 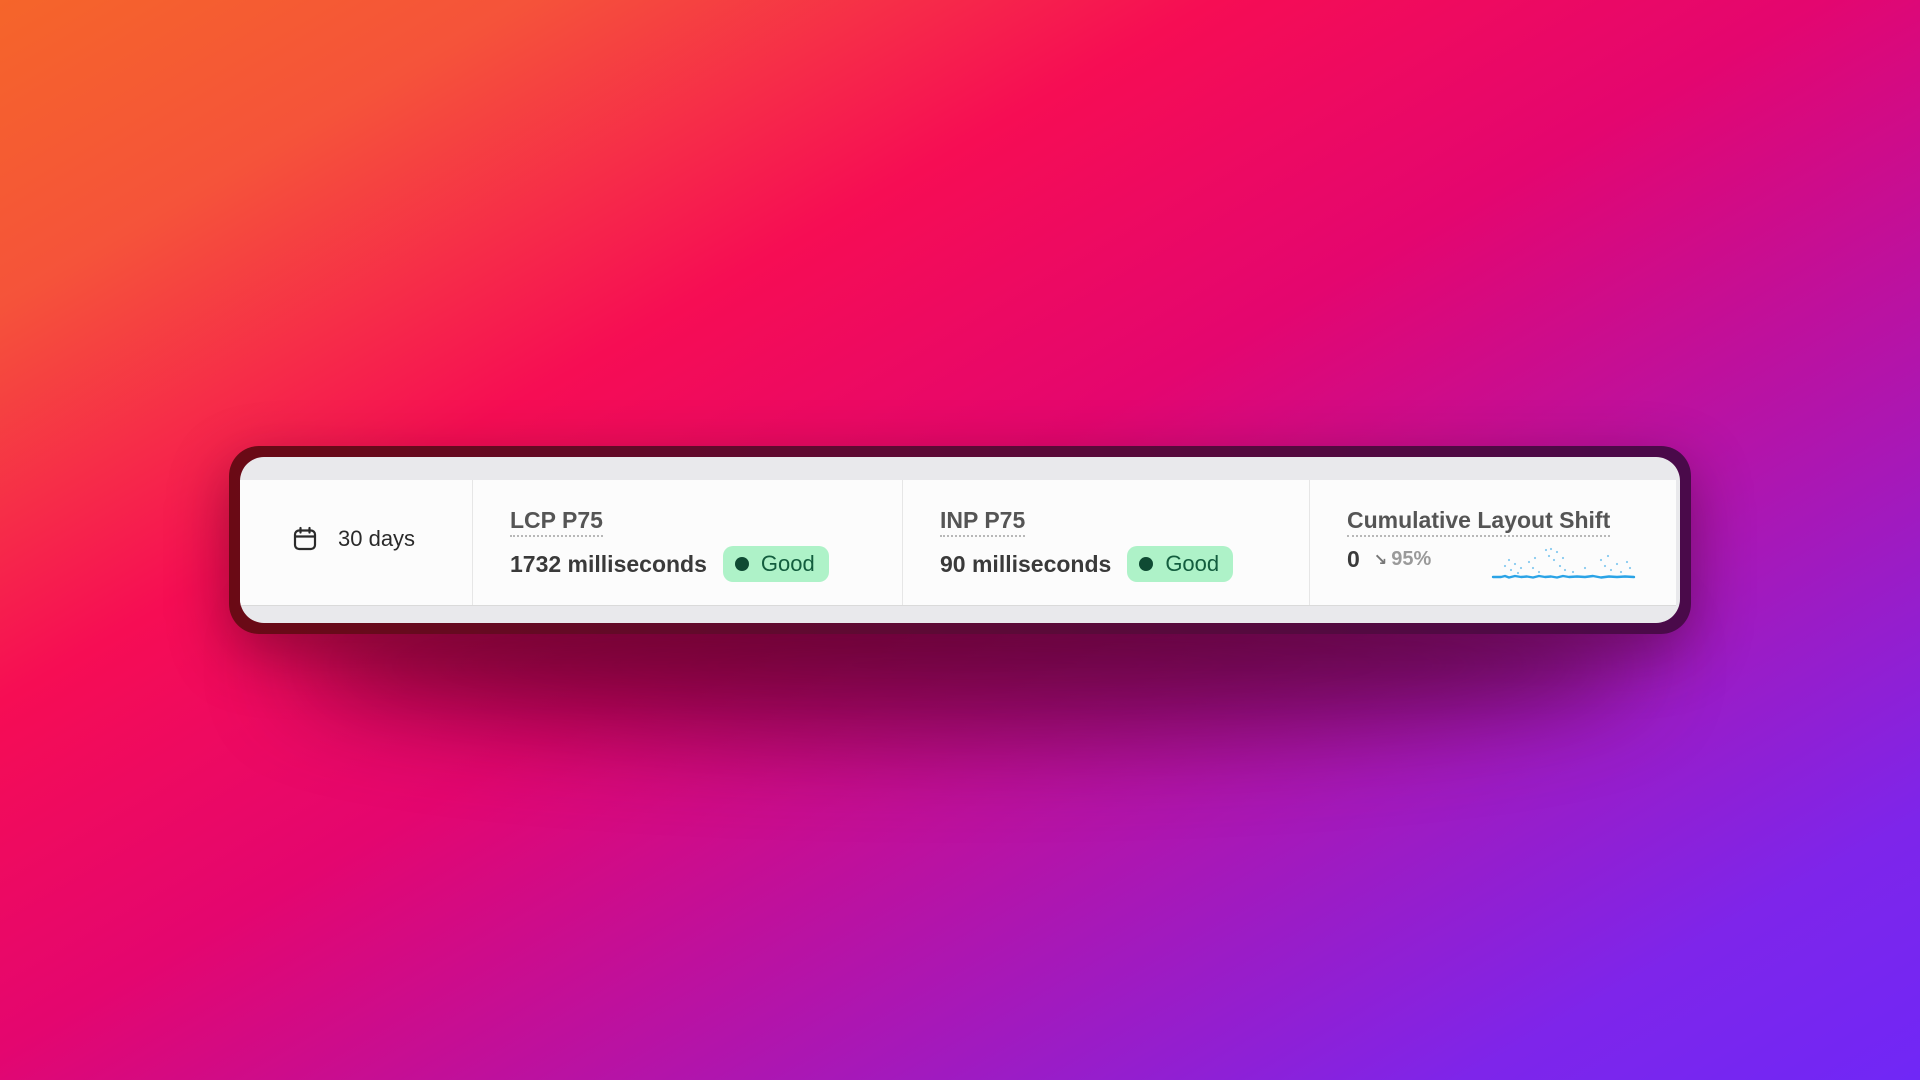 I want to click on arrow-down-right-icon: ↘, so click(x=1380, y=560).